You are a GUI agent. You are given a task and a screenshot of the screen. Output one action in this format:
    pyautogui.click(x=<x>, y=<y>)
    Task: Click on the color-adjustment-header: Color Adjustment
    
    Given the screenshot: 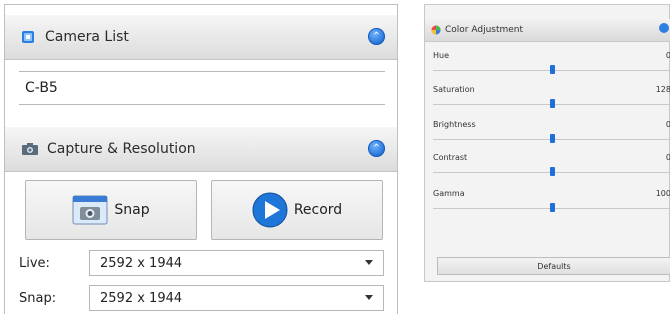 What is the action you would take?
    pyautogui.click(x=547, y=30)
    